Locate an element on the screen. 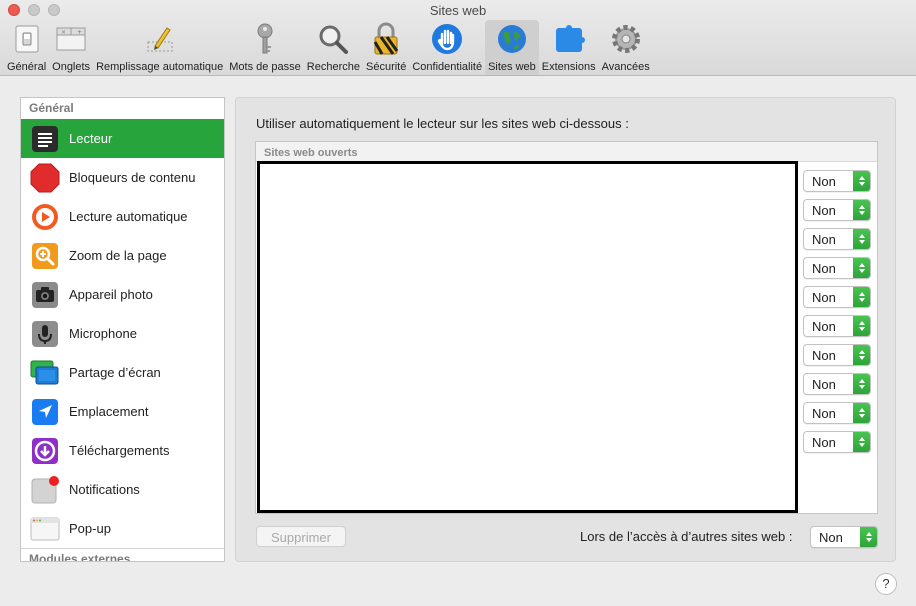  sidebar-item-label: Partage d’écran is located at coordinates (115, 372).